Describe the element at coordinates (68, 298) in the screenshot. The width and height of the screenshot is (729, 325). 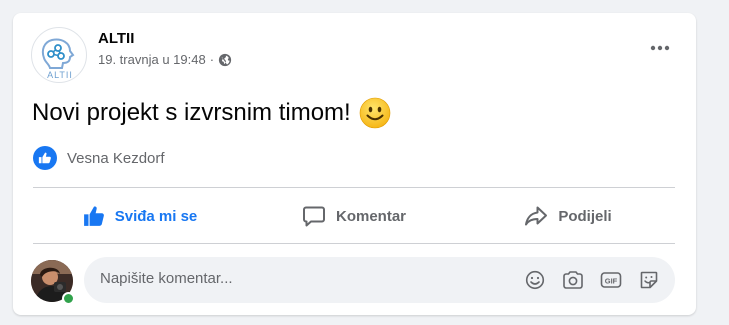
I see `online-status-dot` at that location.